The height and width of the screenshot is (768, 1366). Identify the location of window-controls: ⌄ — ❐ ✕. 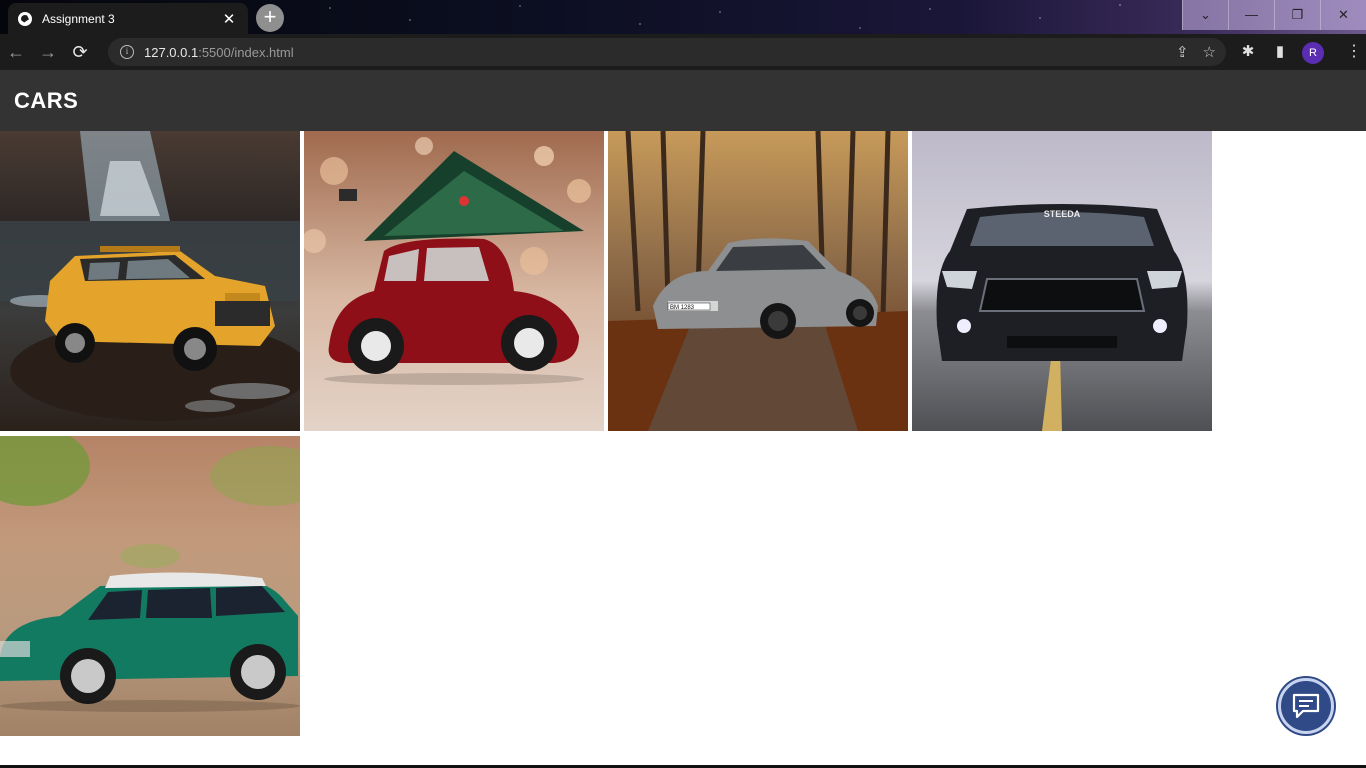
(1274, 15).